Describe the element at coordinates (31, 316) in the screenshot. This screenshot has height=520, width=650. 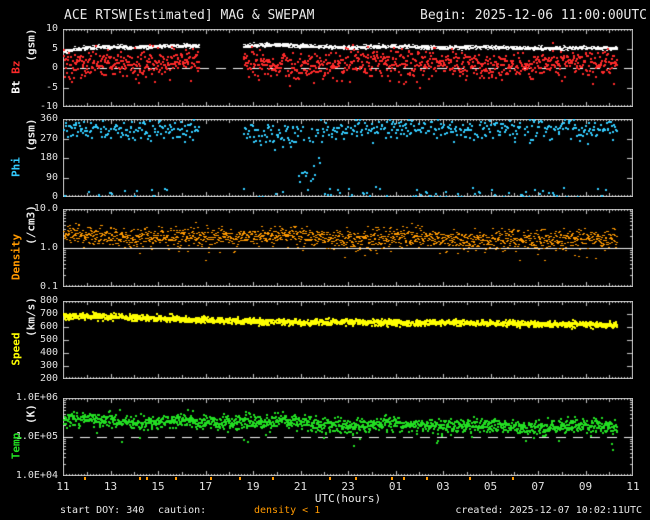
I see `panel-speed-ylabel-units: (km/s)` at that location.